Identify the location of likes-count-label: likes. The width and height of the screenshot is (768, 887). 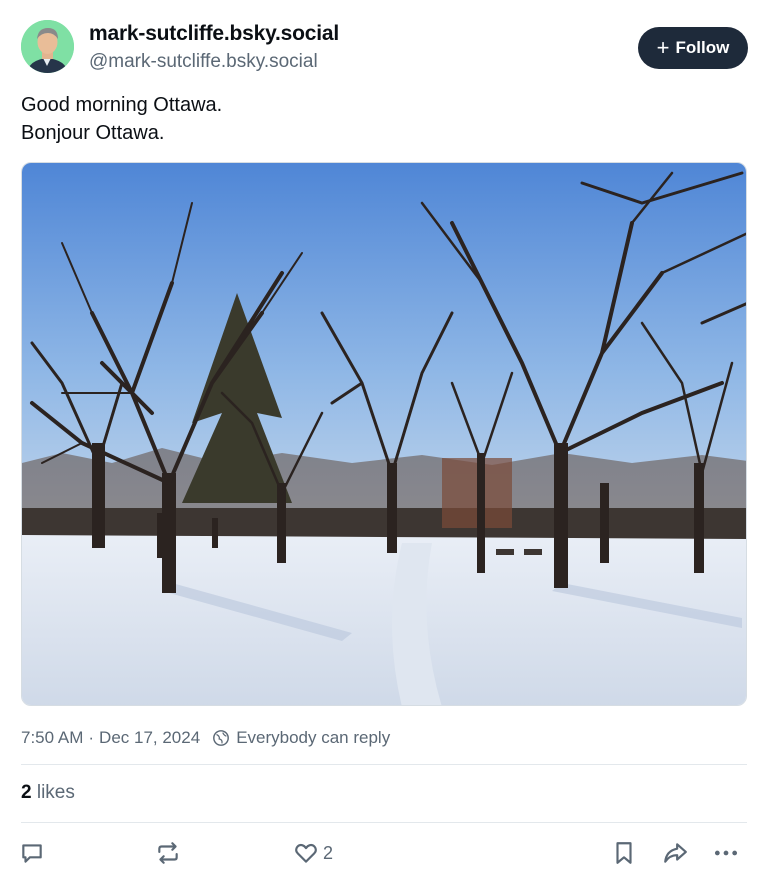
(55, 792).